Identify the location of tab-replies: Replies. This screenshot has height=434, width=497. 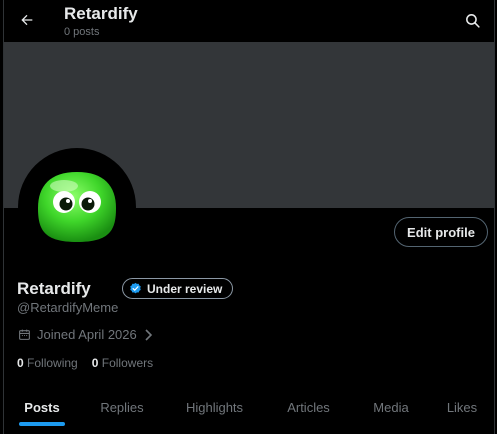
(122, 407).